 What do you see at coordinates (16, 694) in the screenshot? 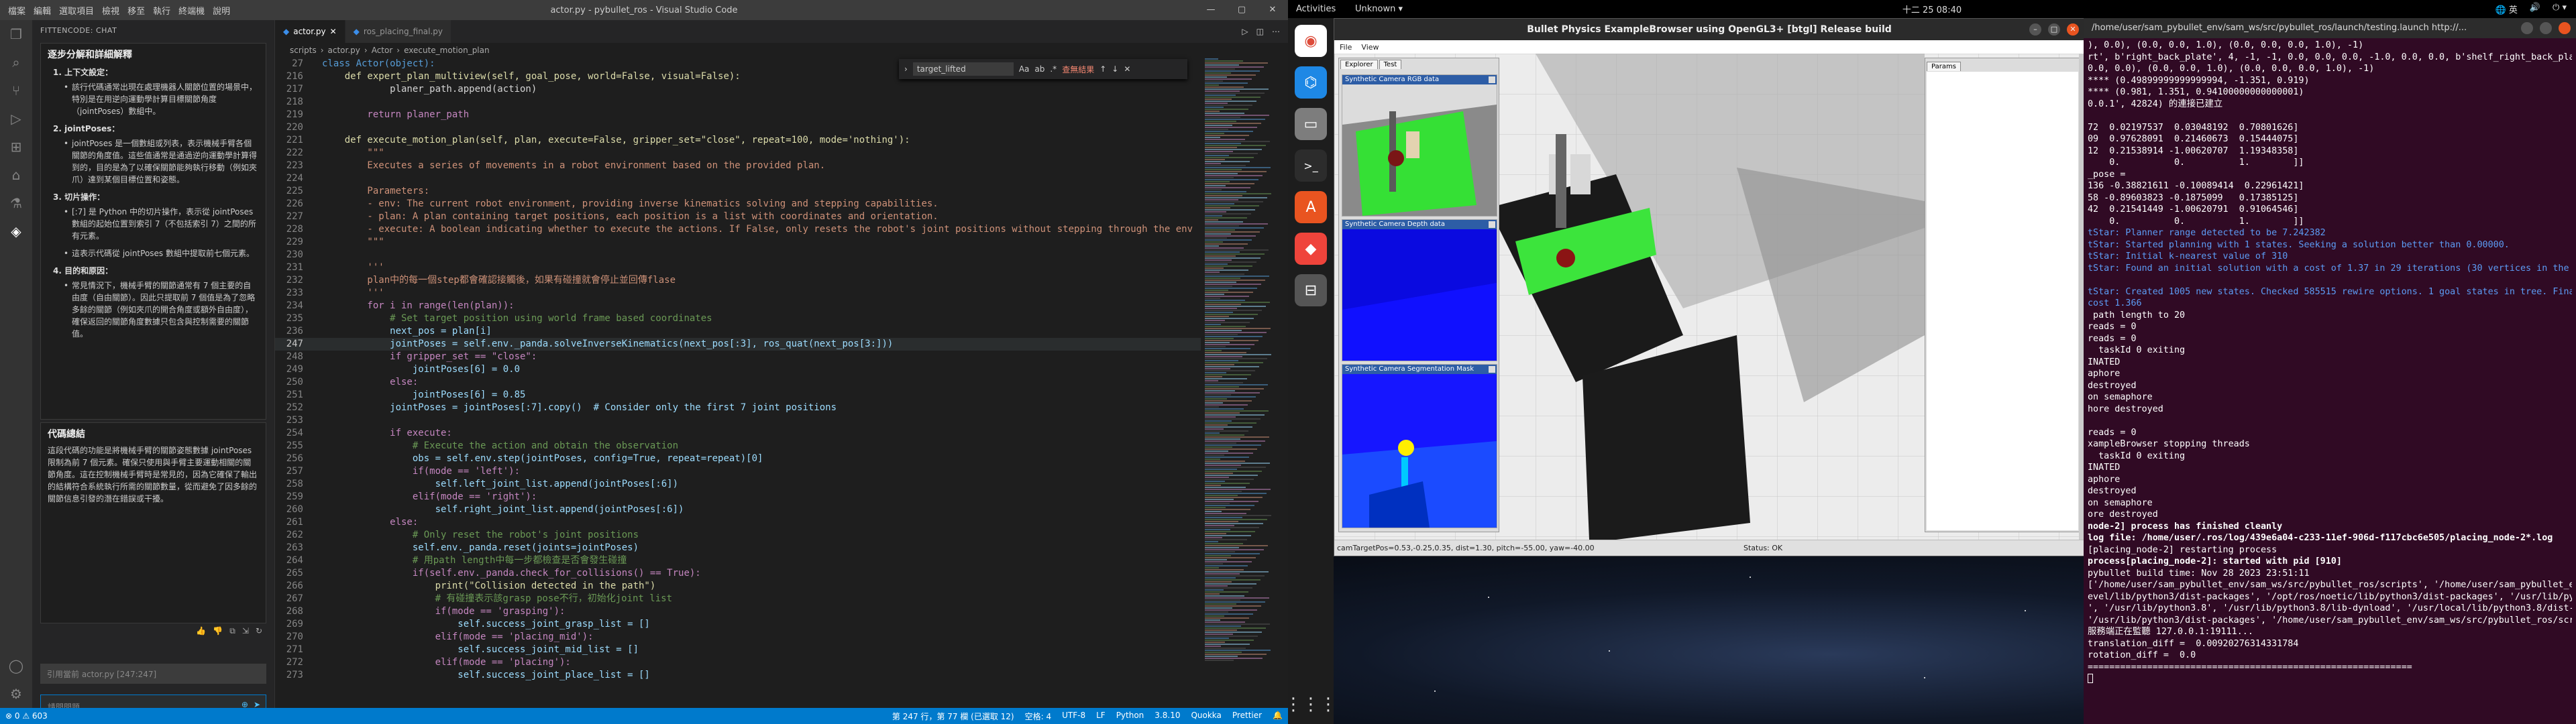
I see `gear-icon: ⚙` at bounding box center [16, 694].